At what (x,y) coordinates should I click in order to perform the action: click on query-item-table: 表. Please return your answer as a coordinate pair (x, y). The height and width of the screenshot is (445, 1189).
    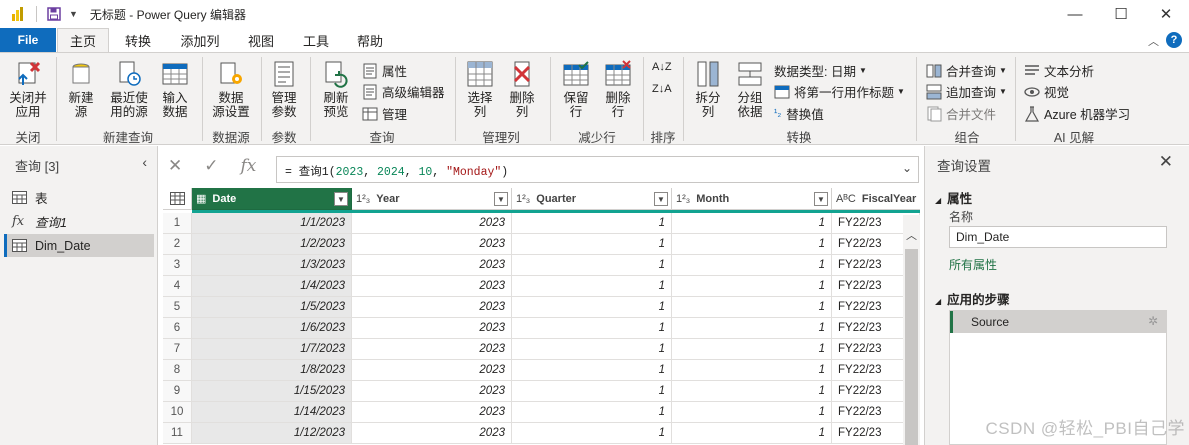
    Looking at the image, I should click on (79, 197).